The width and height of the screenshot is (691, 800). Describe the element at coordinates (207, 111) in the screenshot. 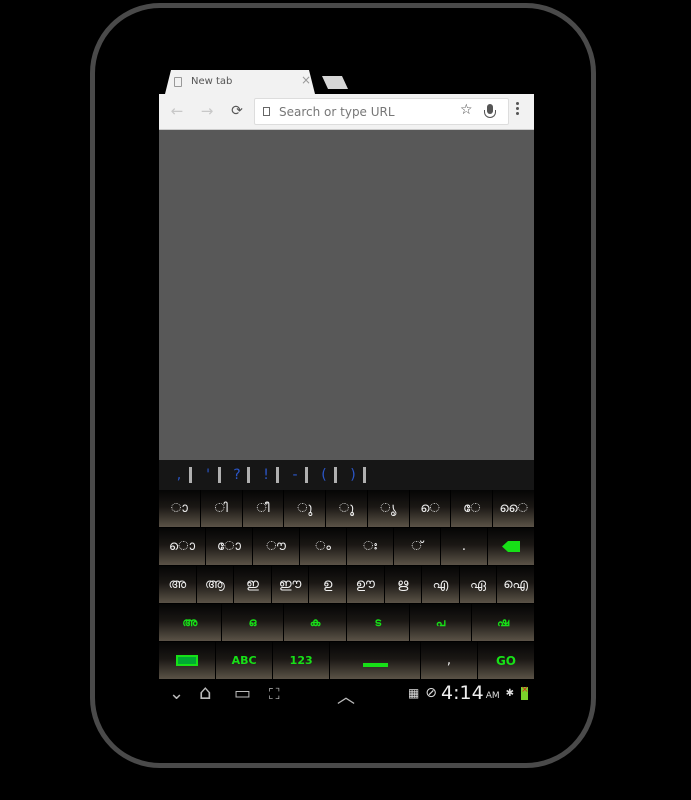

I see `forward-arrow-icon: →` at that location.